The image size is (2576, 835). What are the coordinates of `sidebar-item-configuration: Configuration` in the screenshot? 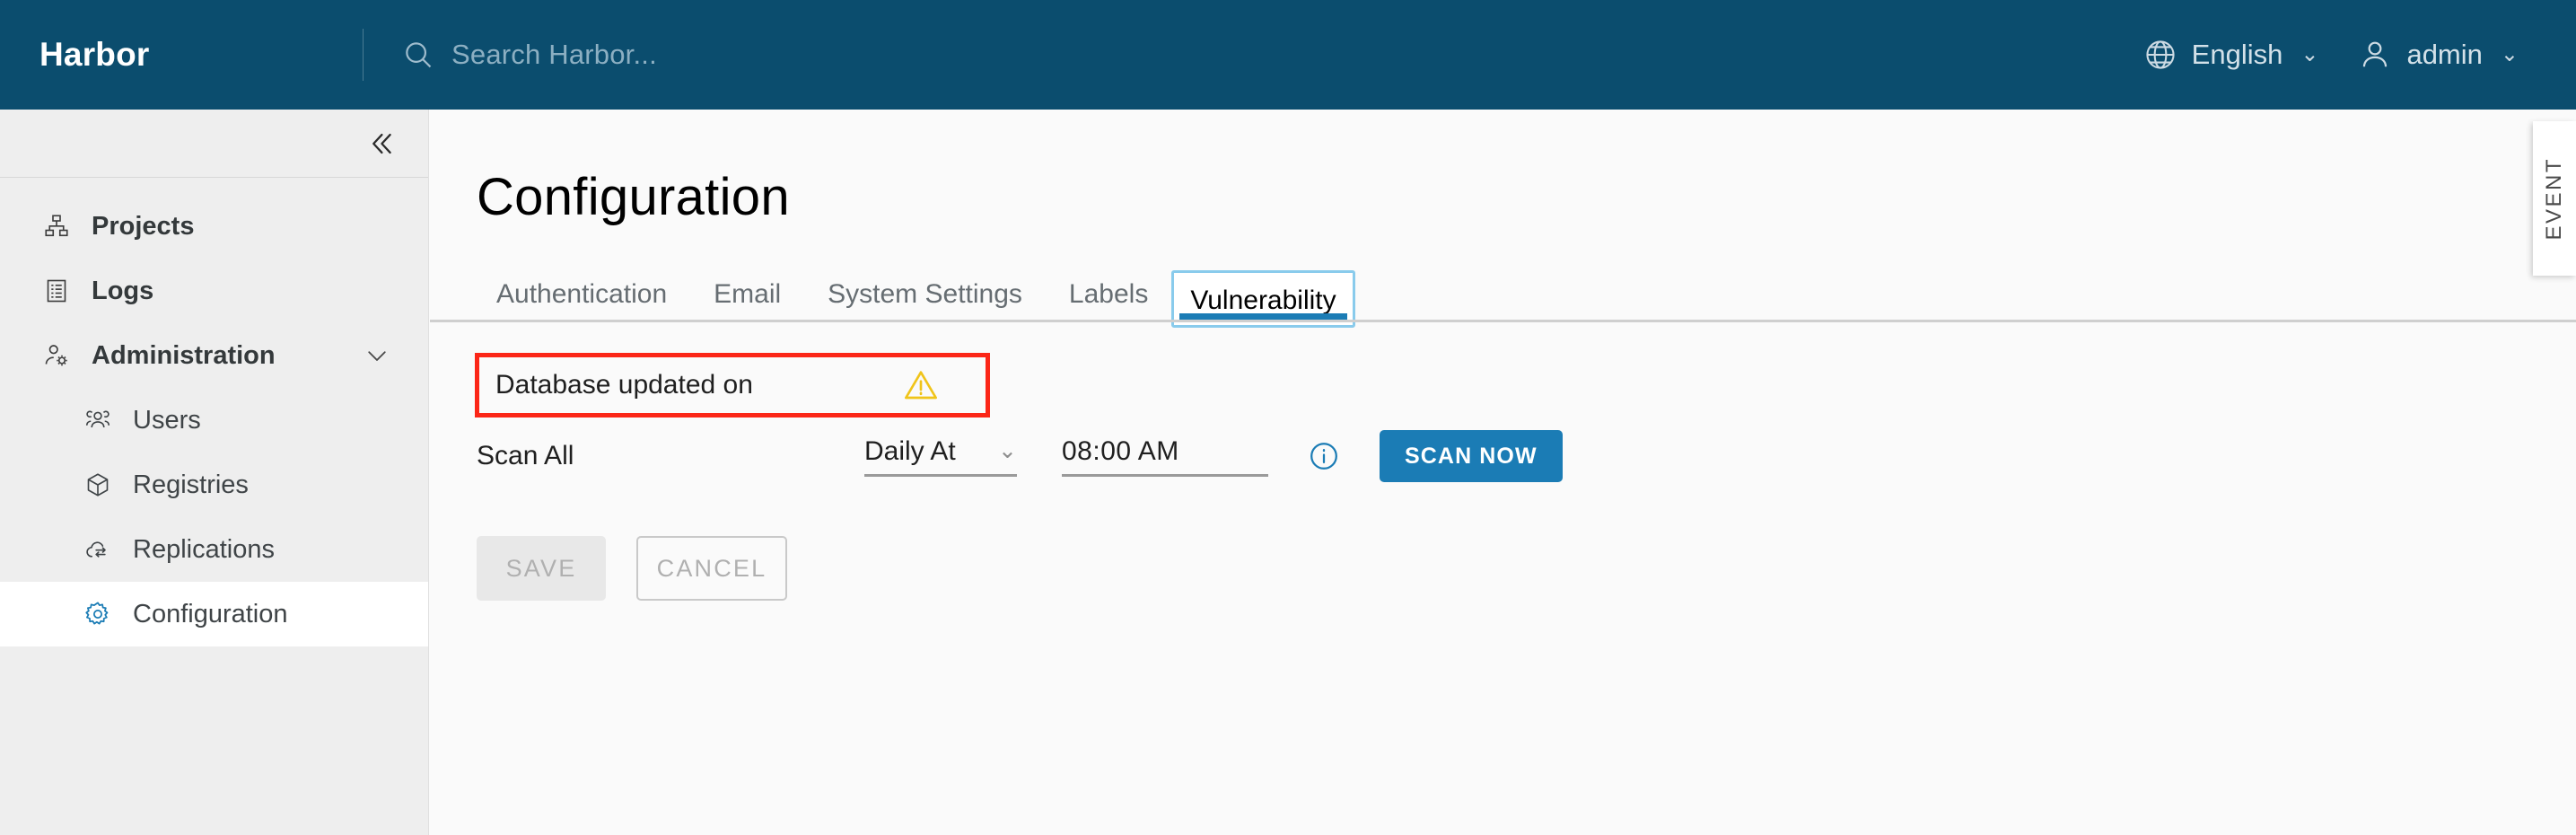 It's located at (214, 614).